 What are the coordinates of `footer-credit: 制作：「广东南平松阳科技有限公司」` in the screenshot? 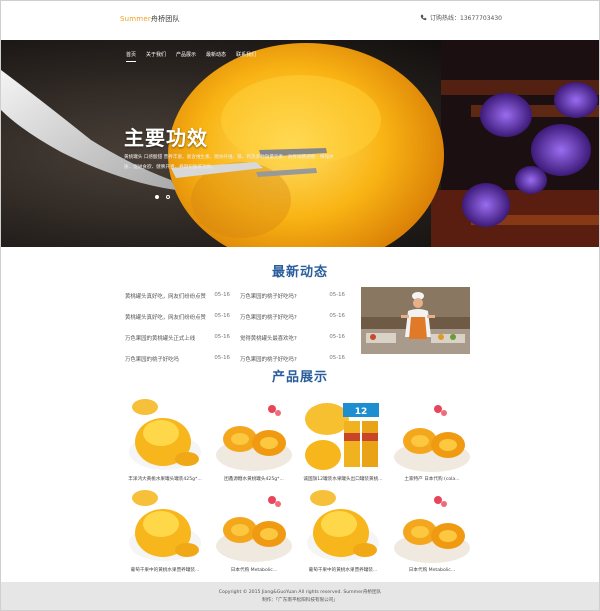 It's located at (300, 600).